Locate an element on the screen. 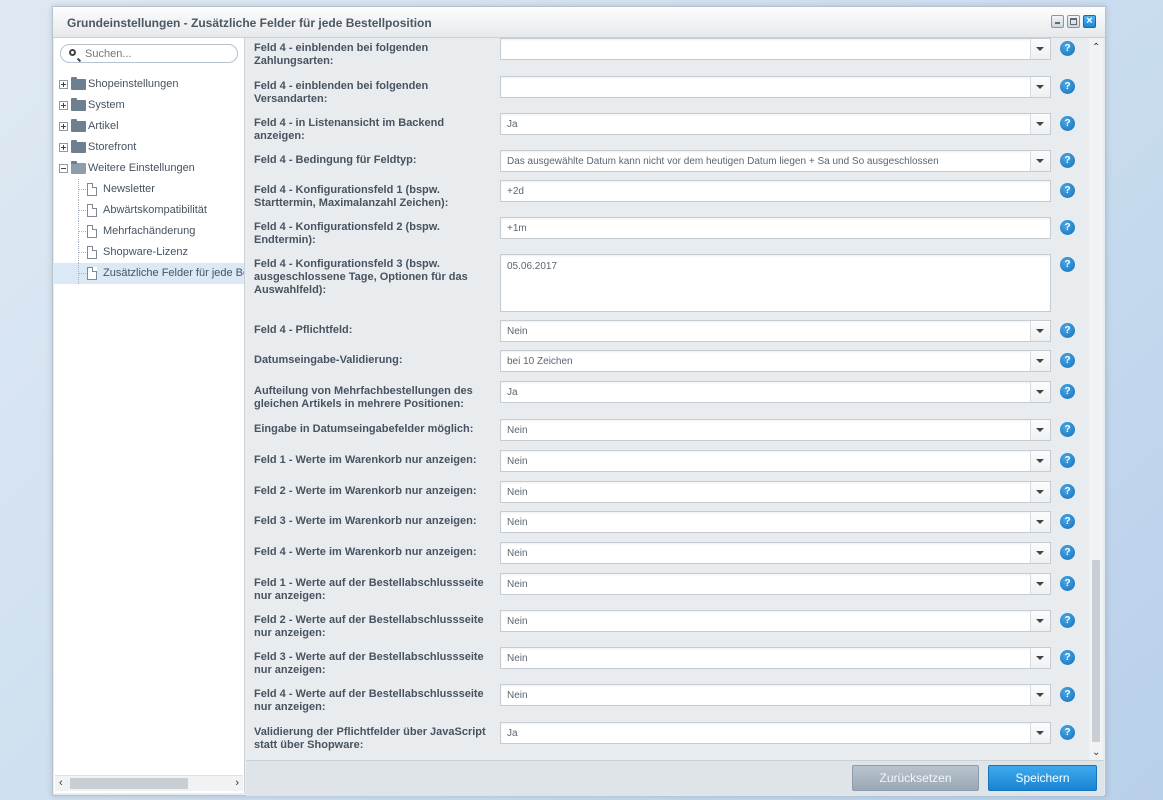  tree-item-label: Artikel is located at coordinates (103, 126).